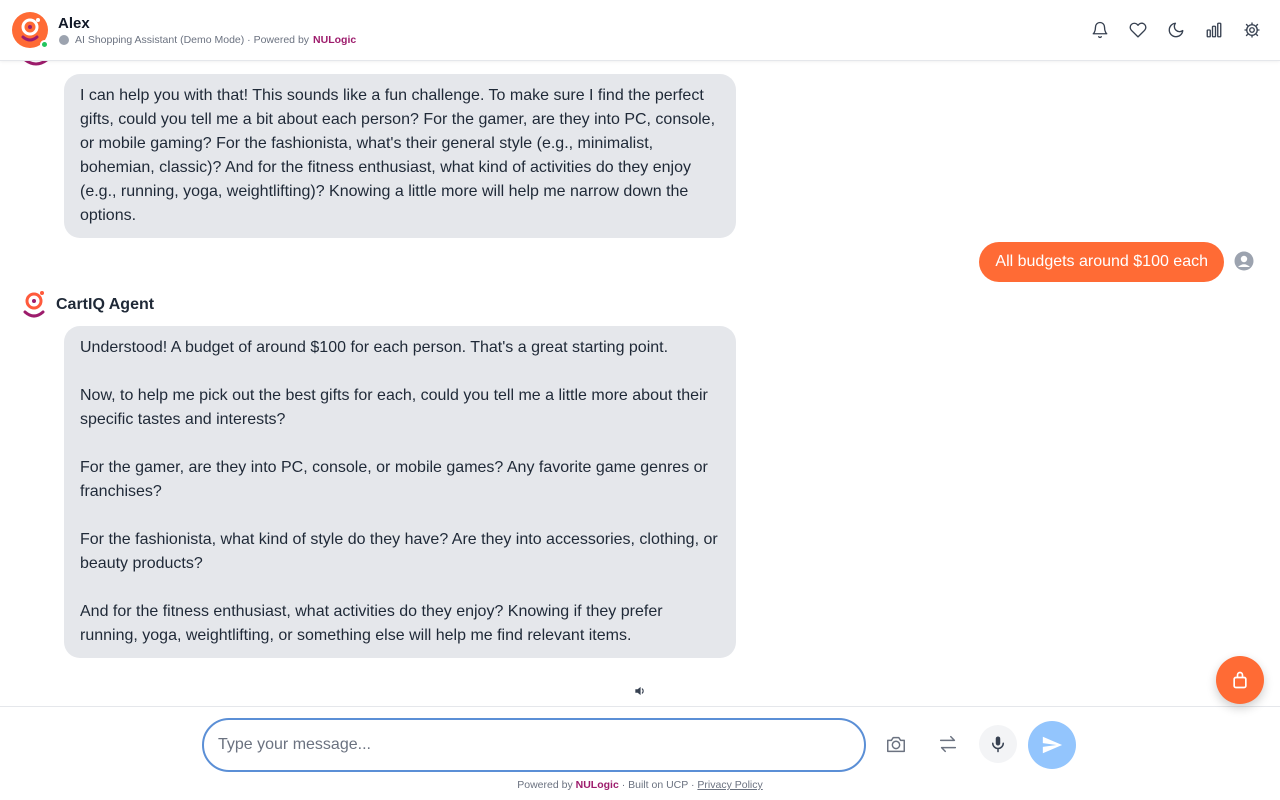  I want to click on send-button, so click(1052, 745).